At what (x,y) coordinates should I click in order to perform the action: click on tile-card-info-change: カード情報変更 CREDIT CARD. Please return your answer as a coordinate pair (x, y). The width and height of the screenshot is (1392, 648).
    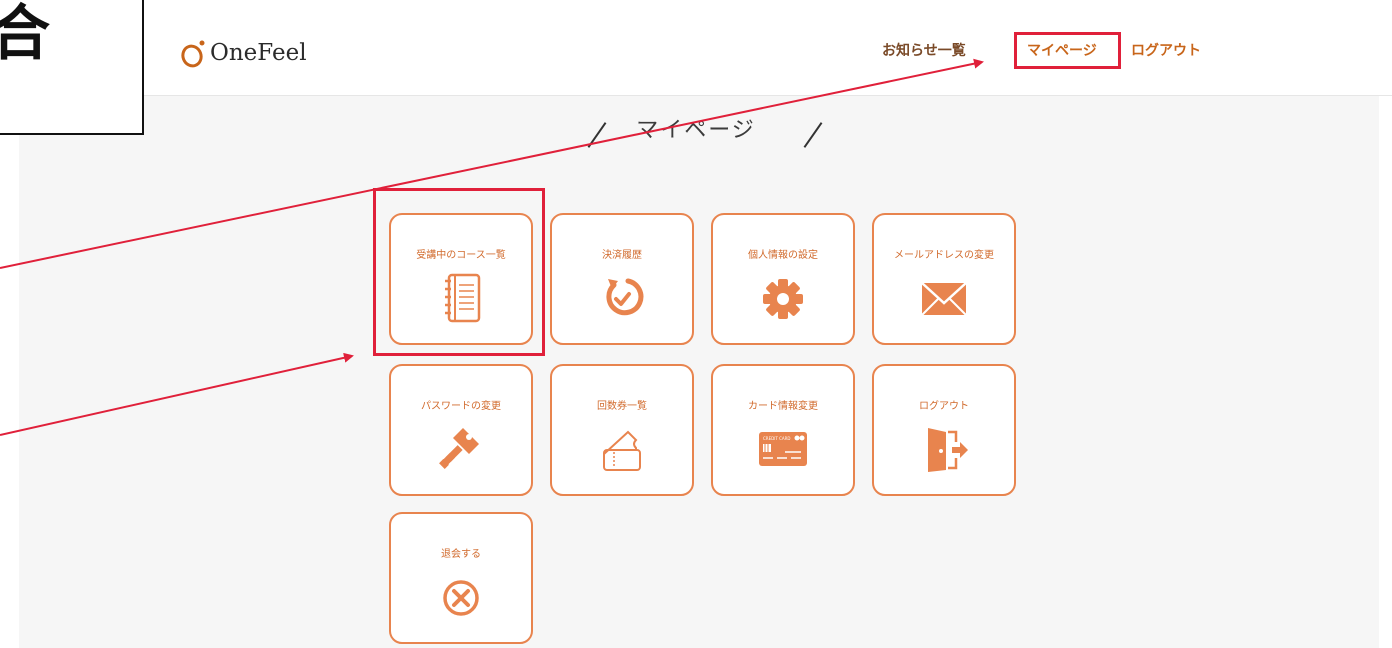
    Looking at the image, I should click on (783, 430).